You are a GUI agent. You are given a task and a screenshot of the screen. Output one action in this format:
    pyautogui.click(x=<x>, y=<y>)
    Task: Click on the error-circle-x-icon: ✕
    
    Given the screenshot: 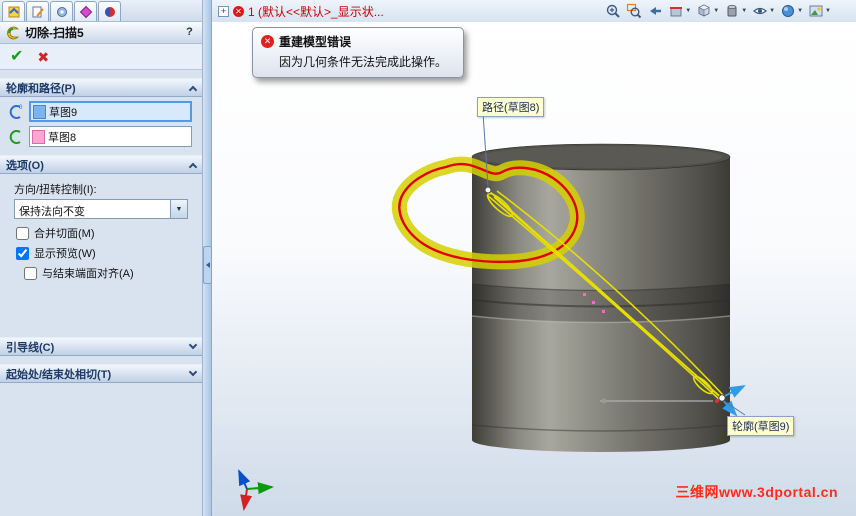 What is the action you would take?
    pyautogui.click(x=267, y=41)
    